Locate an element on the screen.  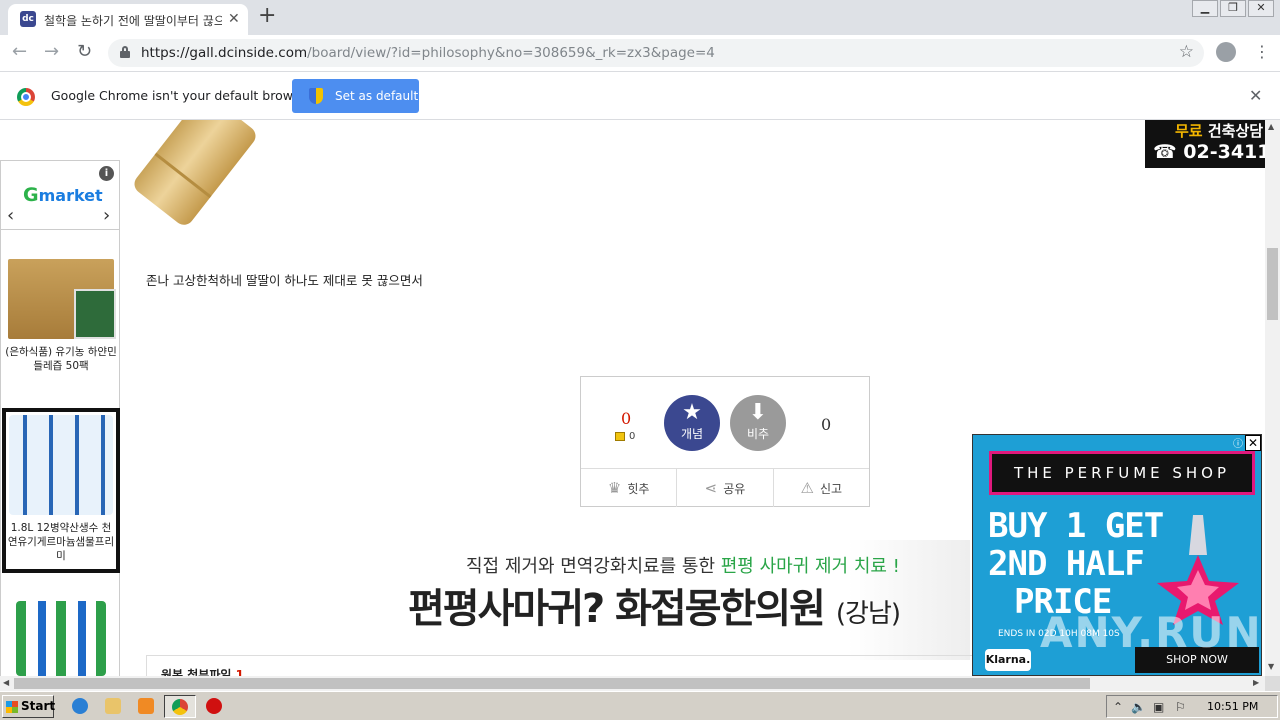
crown-icon: ♛ is located at coordinates (614, 488).